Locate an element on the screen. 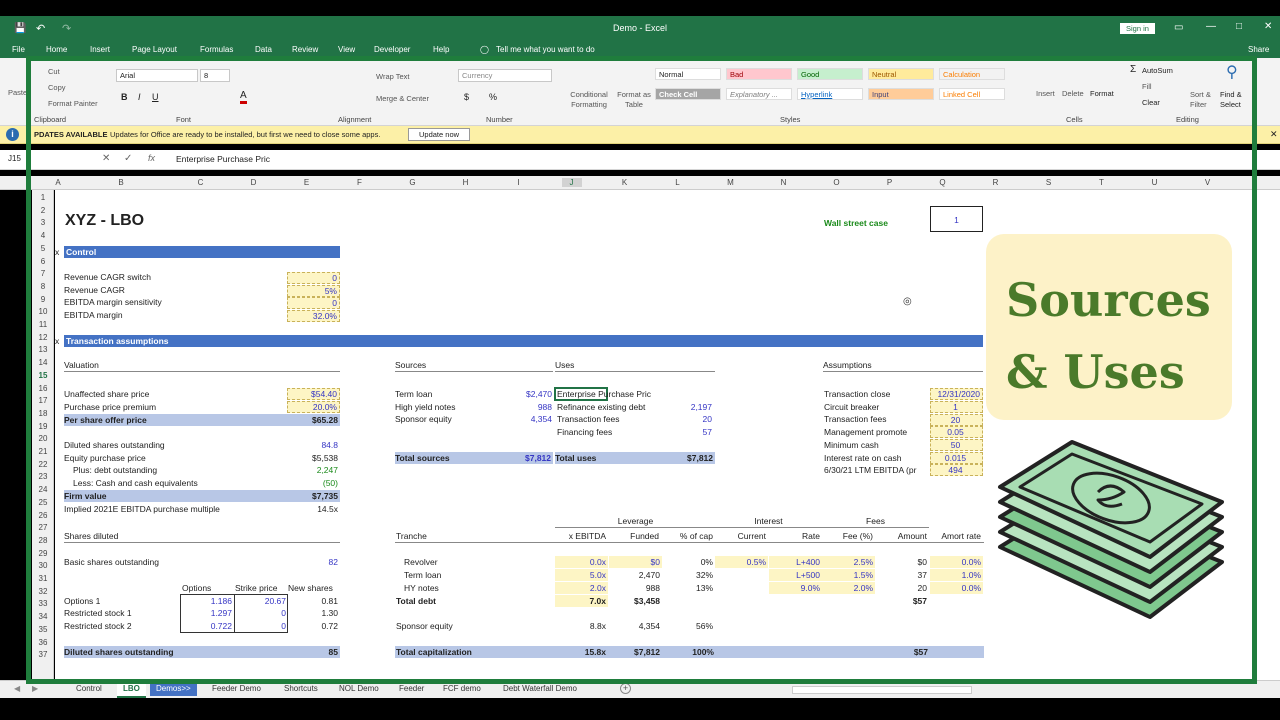 The height and width of the screenshot is (720, 1280). row-header: 22 is located at coordinates (43, 464).